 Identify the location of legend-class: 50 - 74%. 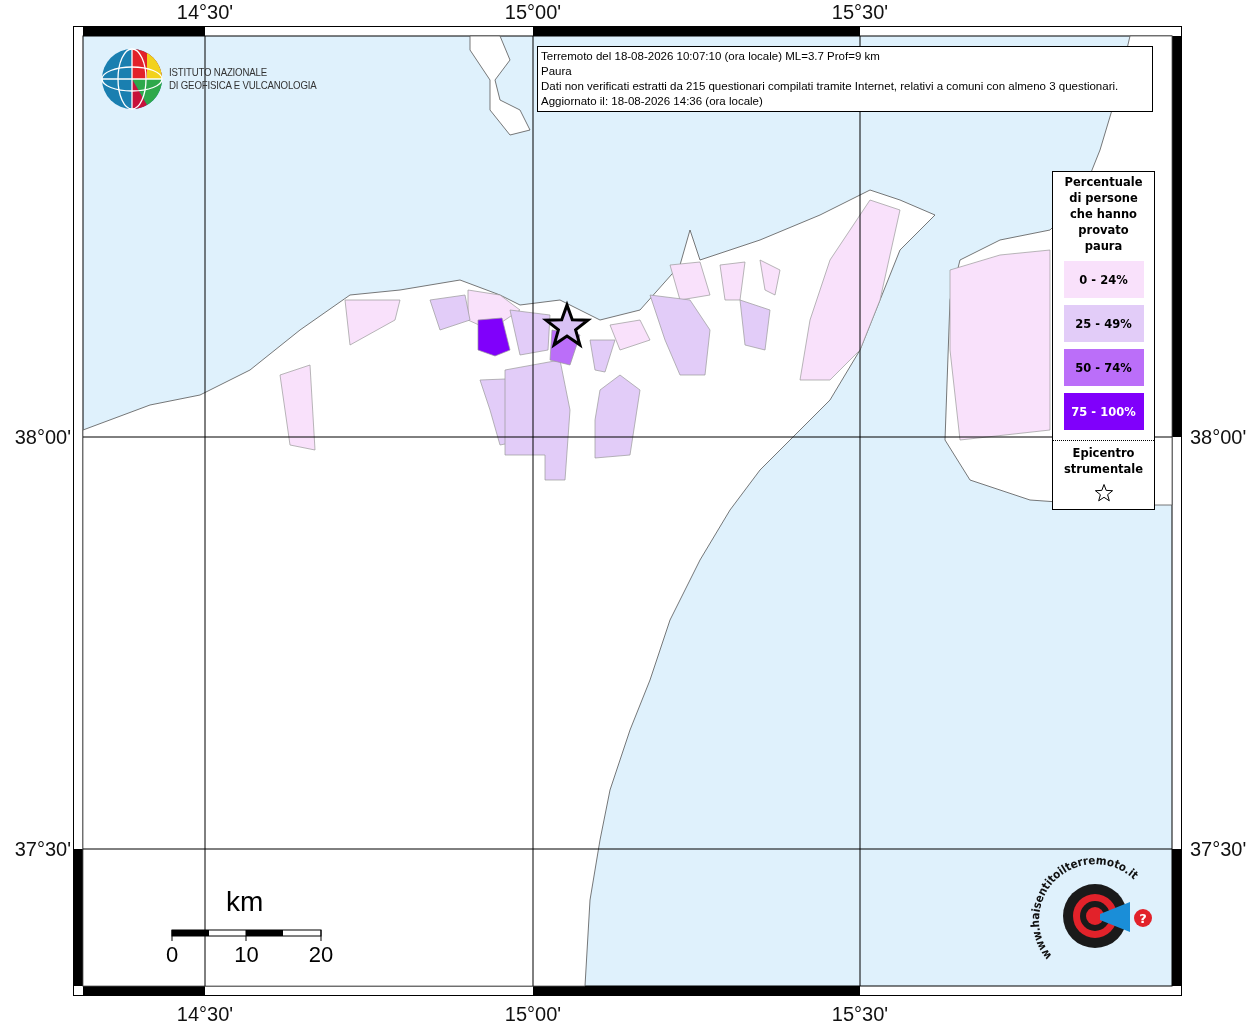
(1103, 367).